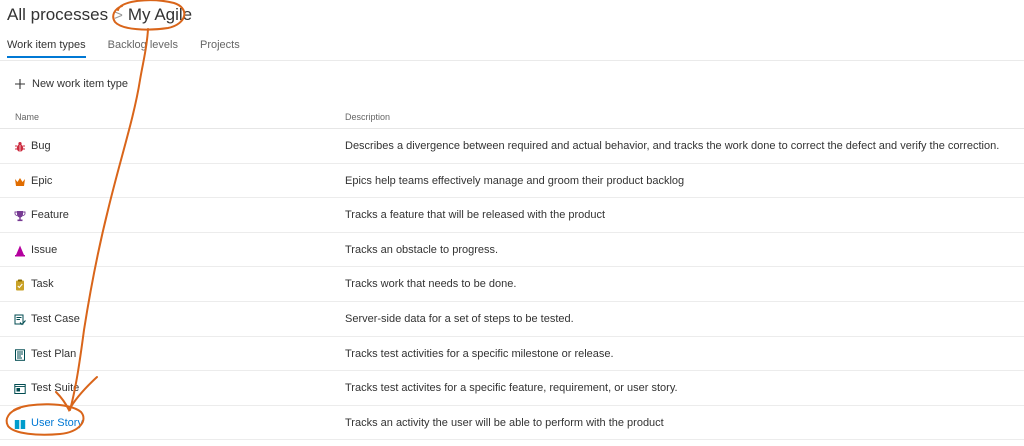  What do you see at coordinates (20, 320) in the screenshot?
I see `test-case-icon` at bounding box center [20, 320].